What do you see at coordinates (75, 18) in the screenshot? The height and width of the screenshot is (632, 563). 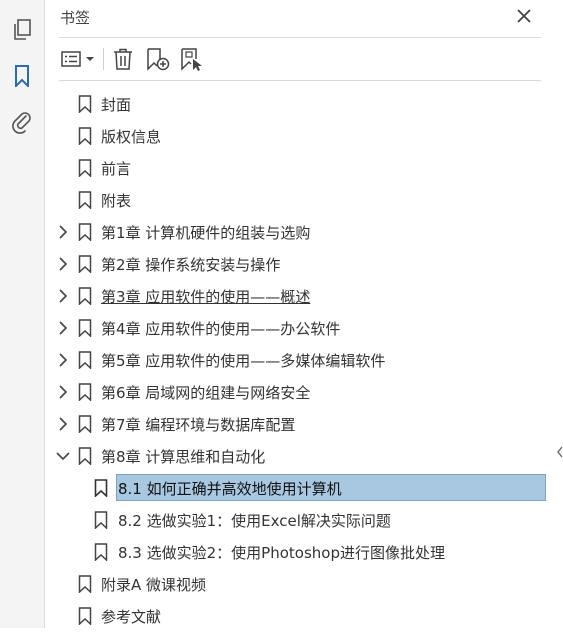 I see `panel-title: 书签` at bounding box center [75, 18].